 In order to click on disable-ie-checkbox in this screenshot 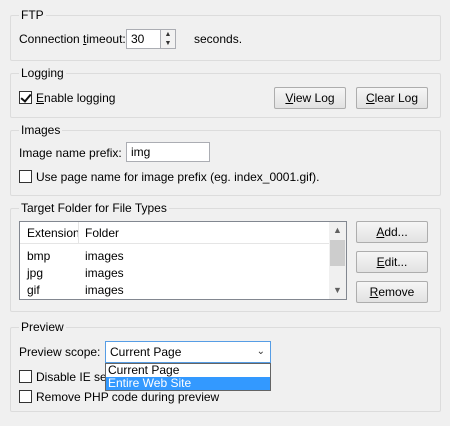, I will do `click(25, 376)`.